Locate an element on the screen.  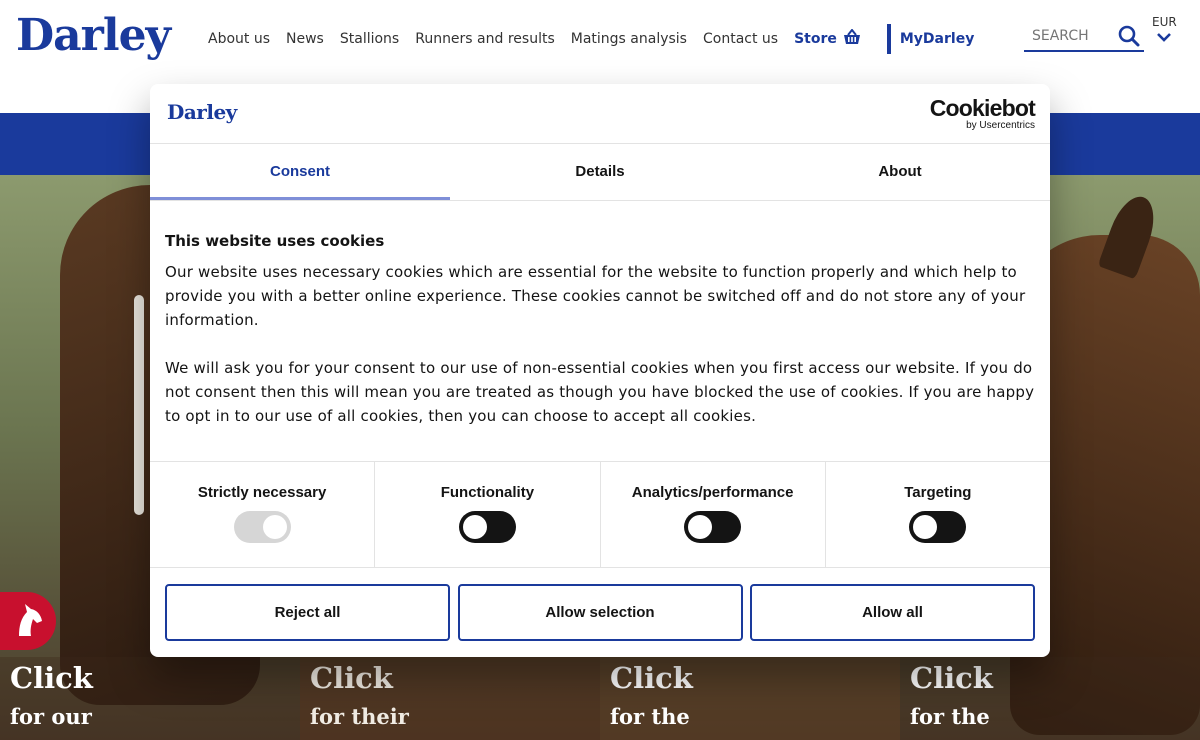
nav-contact-us: Contact us is located at coordinates (740, 39).